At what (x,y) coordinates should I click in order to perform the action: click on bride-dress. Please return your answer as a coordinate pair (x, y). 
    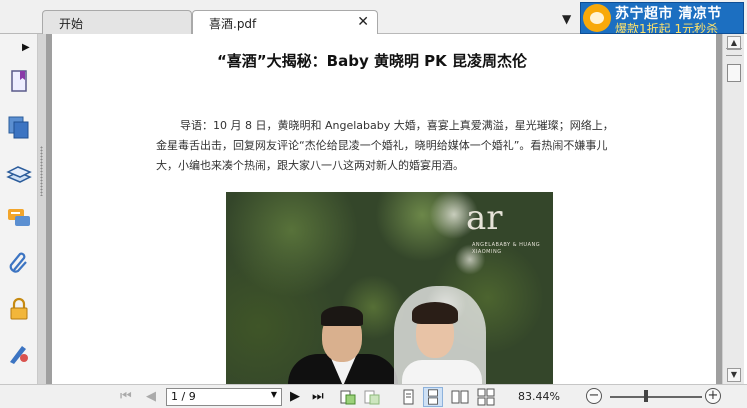
    Looking at the image, I should click on (442, 372).